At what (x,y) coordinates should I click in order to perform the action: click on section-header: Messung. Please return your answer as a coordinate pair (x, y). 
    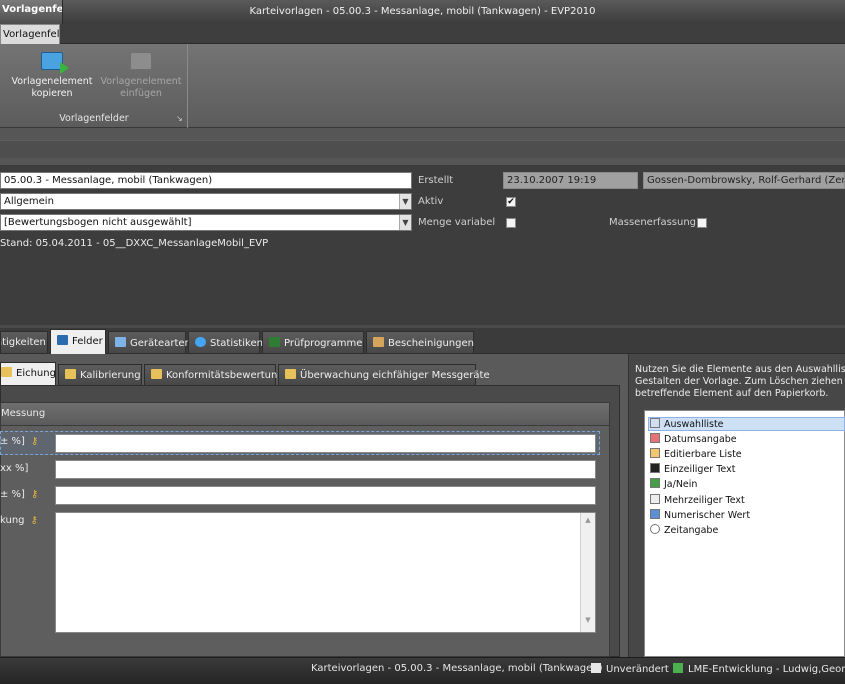
    Looking at the image, I should click on (305, 414).